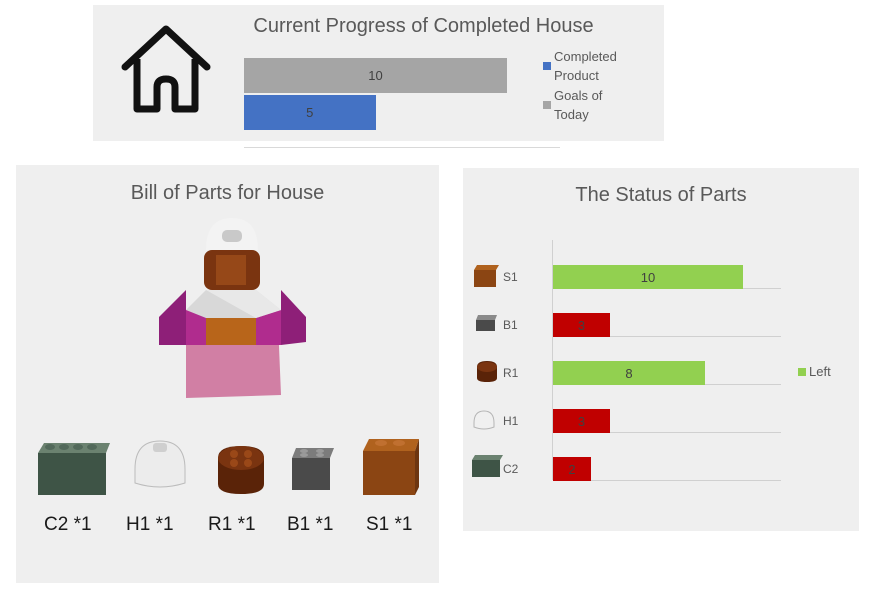 This screenshot has width=869, height=594. Describe the element at coordinates (820, 371) in the screenshot. I see `legend-label-left: Left` at that location.